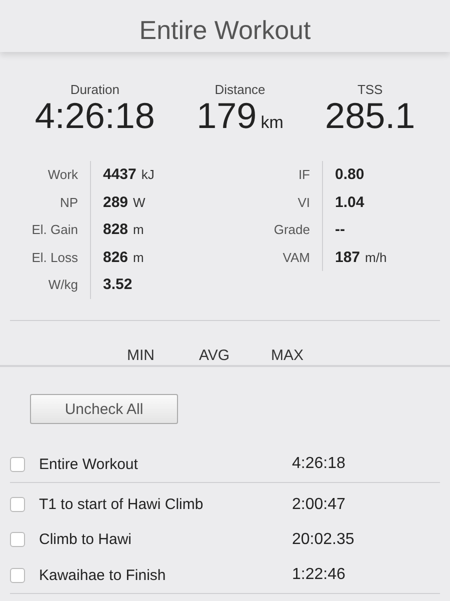  What do you see at coordinates (89, 464) in the screenshot?
I see `segment-name: Entire Workout` at bounding box center [89, 464].